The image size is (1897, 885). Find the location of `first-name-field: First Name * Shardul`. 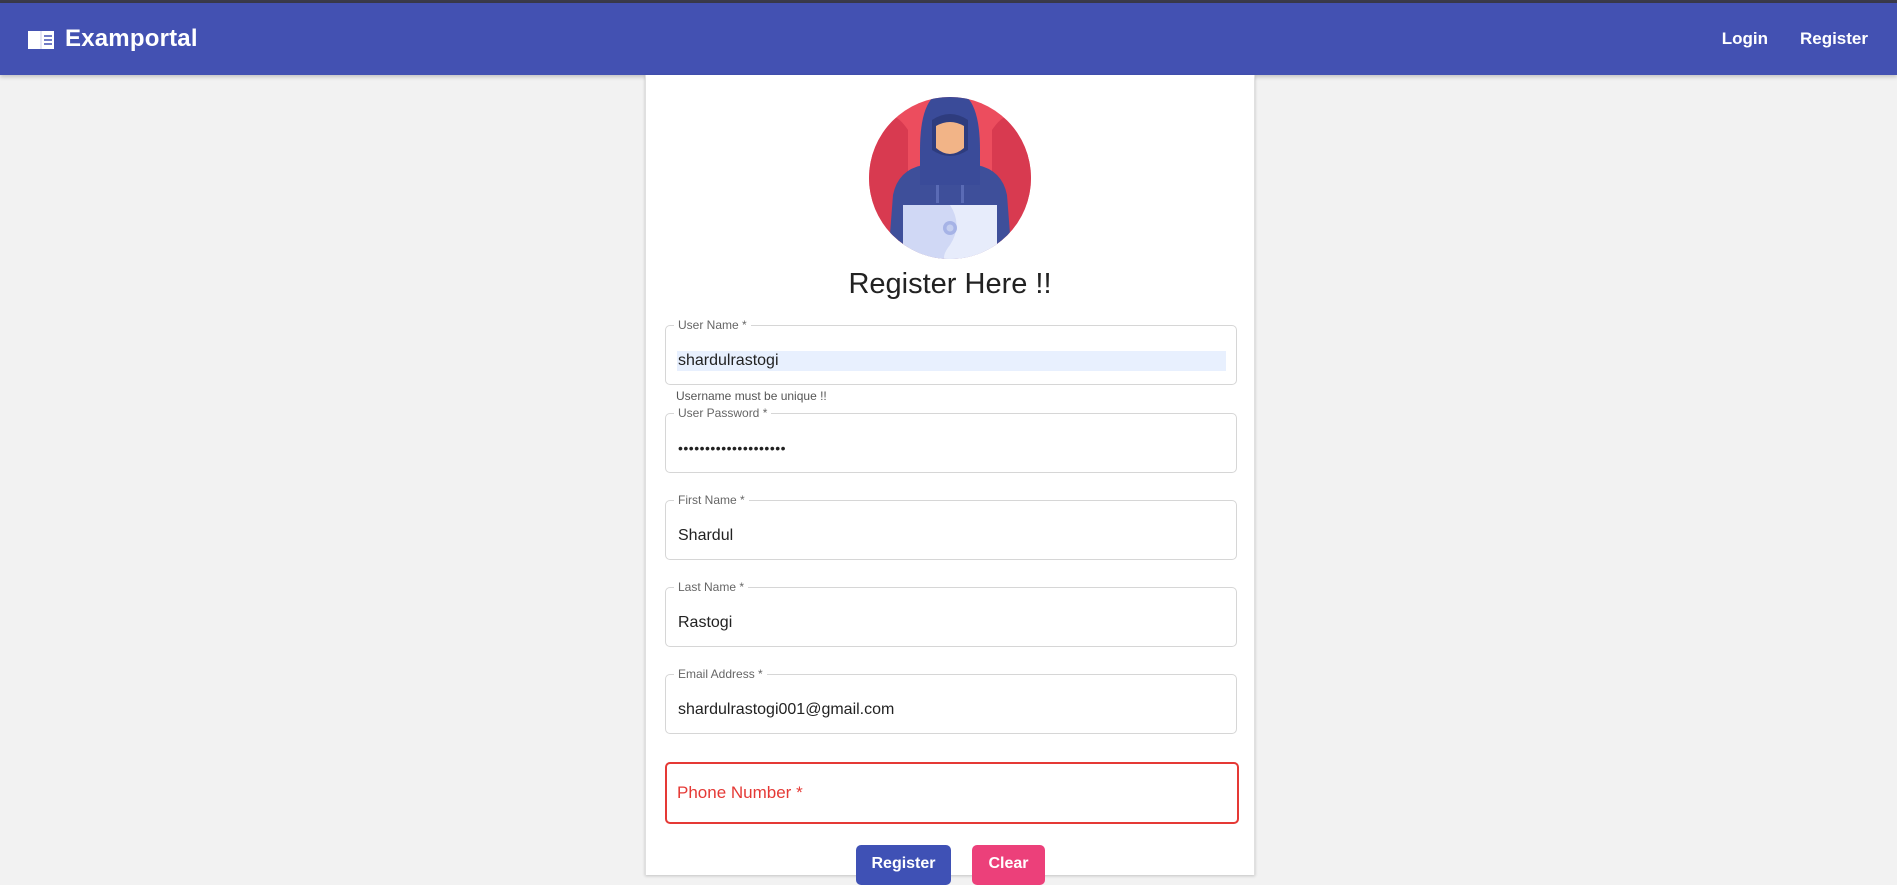

first-name-field: First Name * Shardul is located at coordinates (951, 526).